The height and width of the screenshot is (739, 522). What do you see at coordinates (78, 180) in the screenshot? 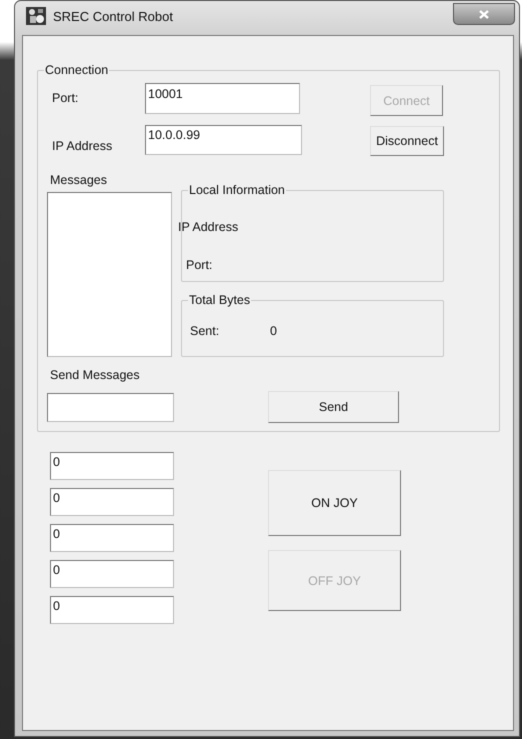
I see `messages-label: Messages` at bounding box center [78, 180].